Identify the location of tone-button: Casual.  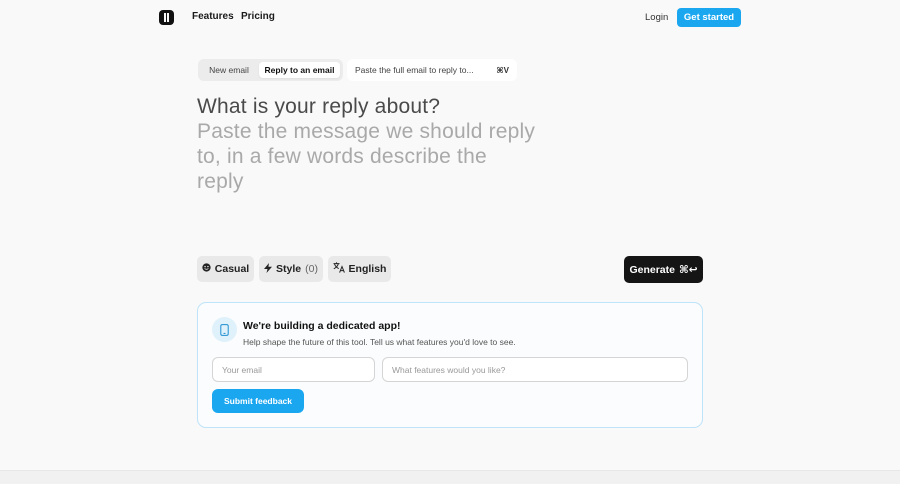
(225, 269).